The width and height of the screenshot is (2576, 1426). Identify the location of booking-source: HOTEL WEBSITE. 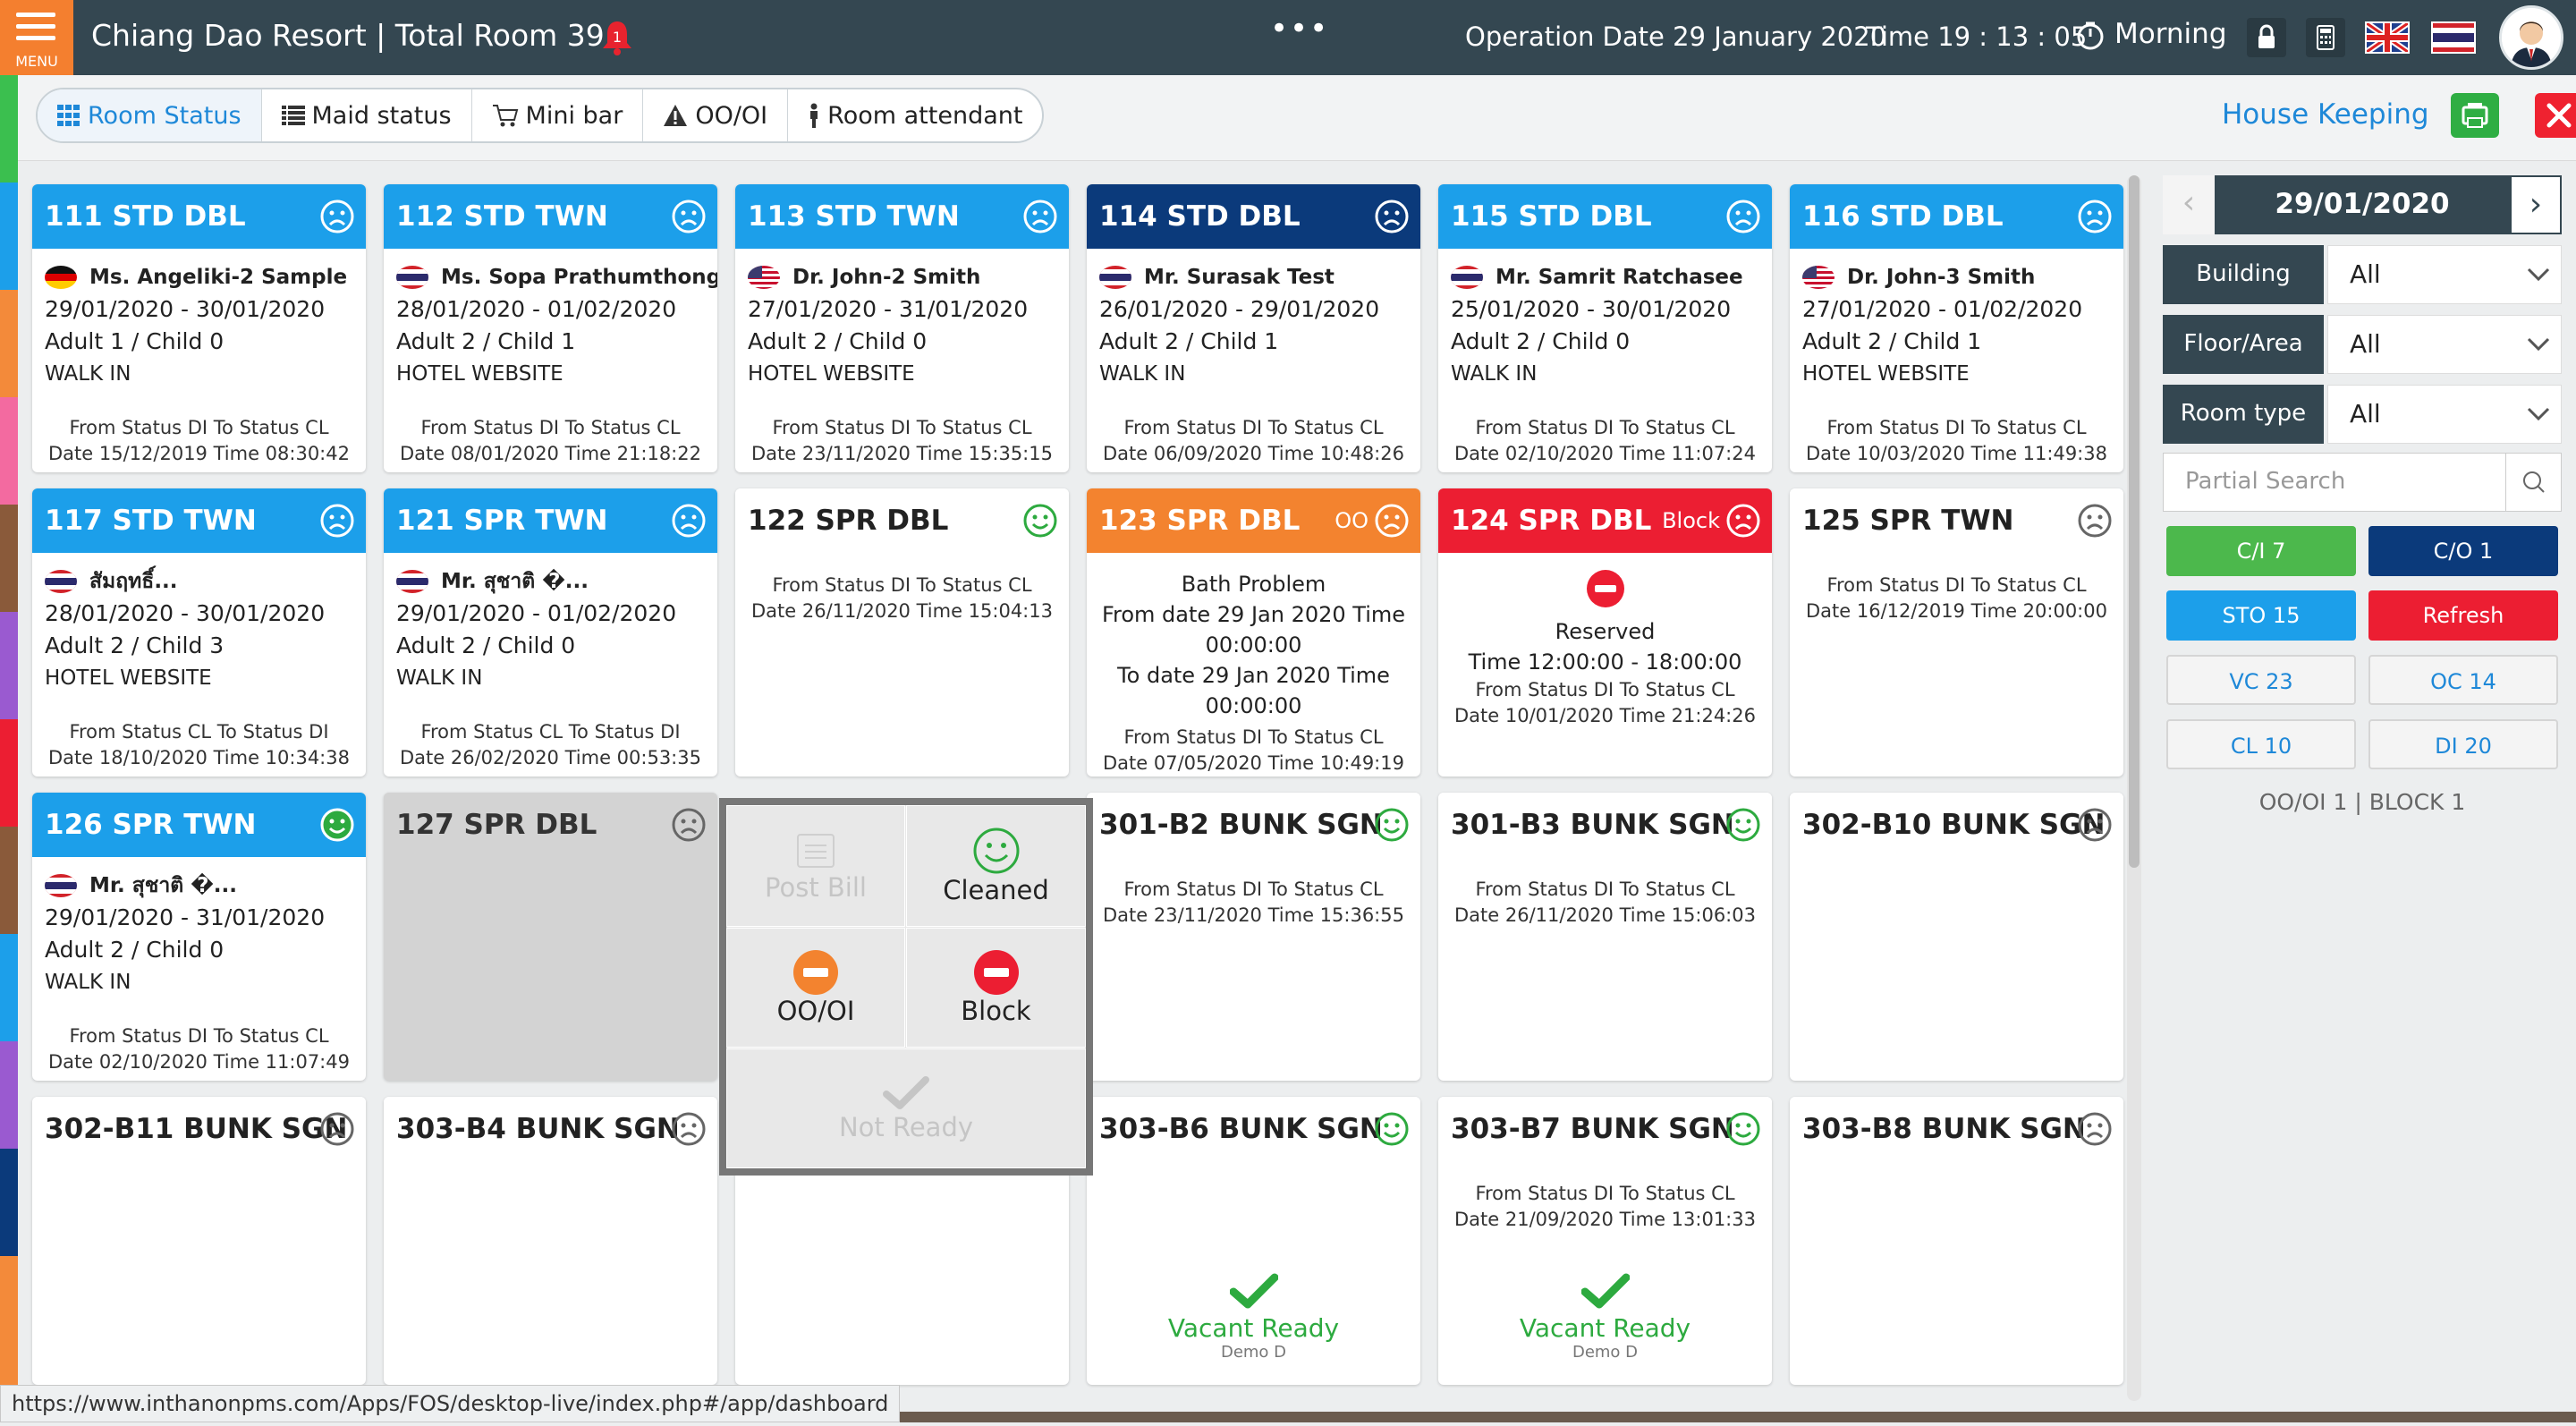
(480, 374).